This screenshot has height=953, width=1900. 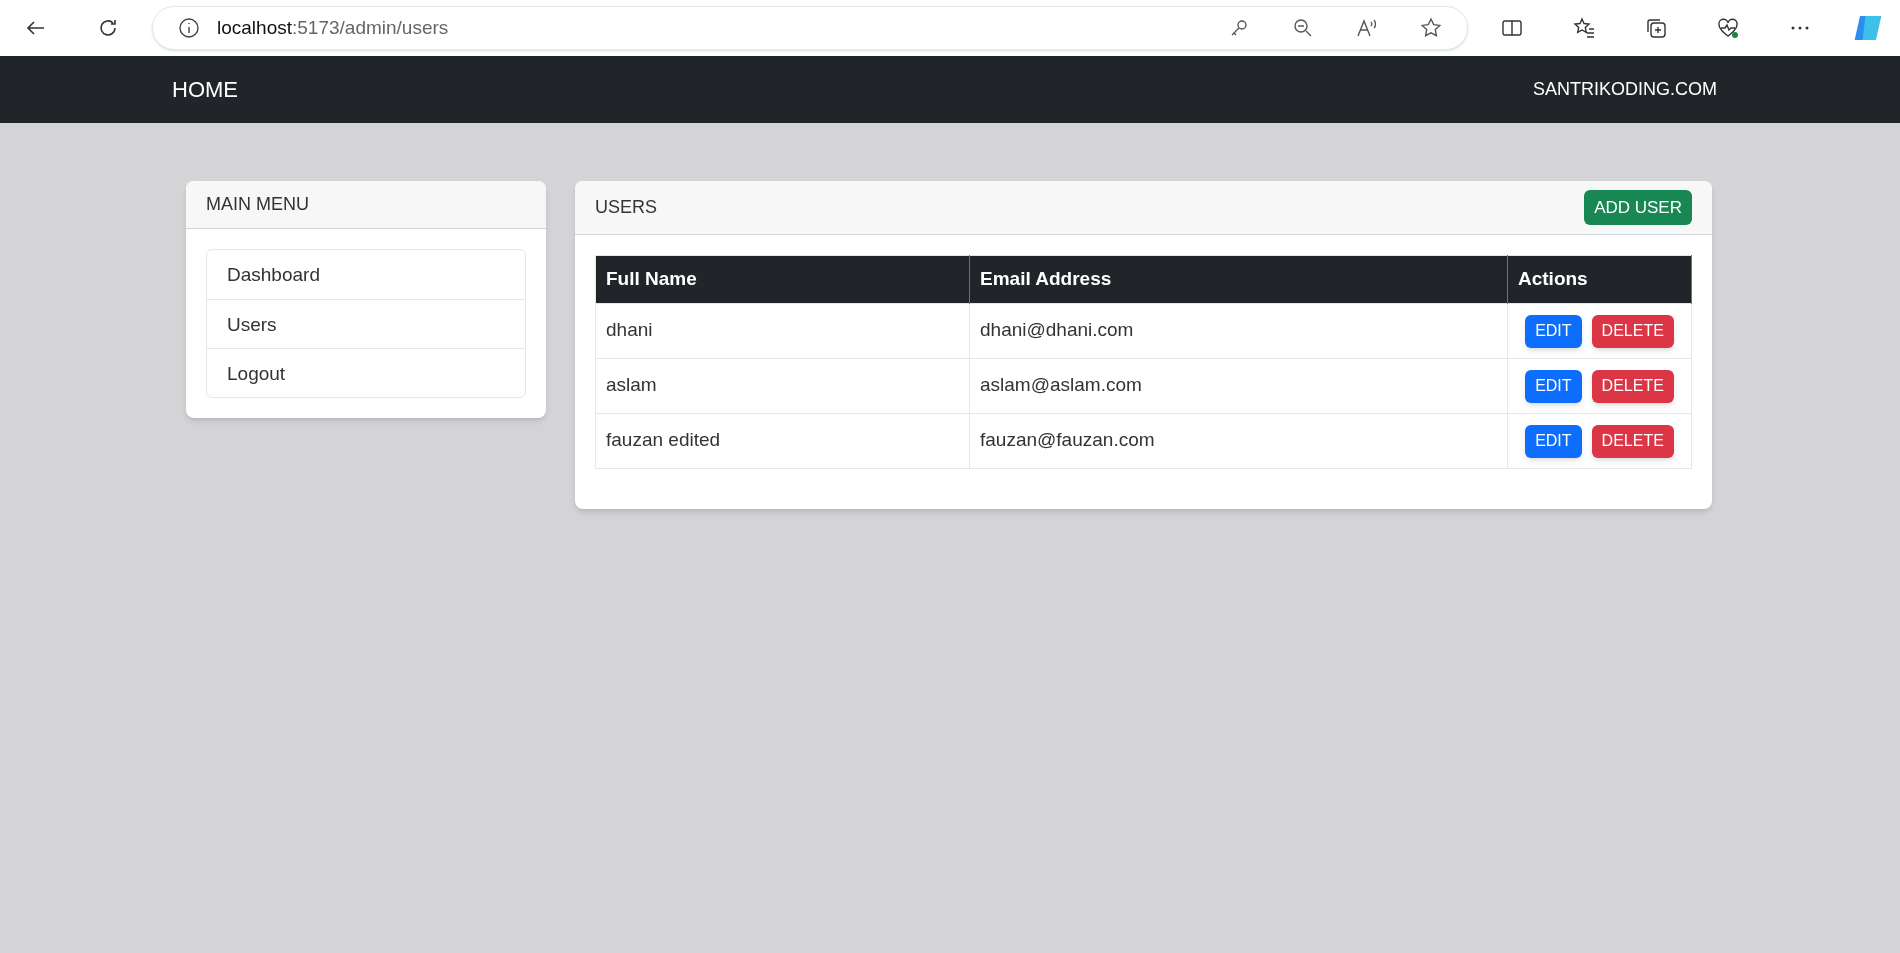 What do you see at coordinates (782, 386) in the screenshot?
I see `table-cell: aslam` at bounding box center [782, 386].